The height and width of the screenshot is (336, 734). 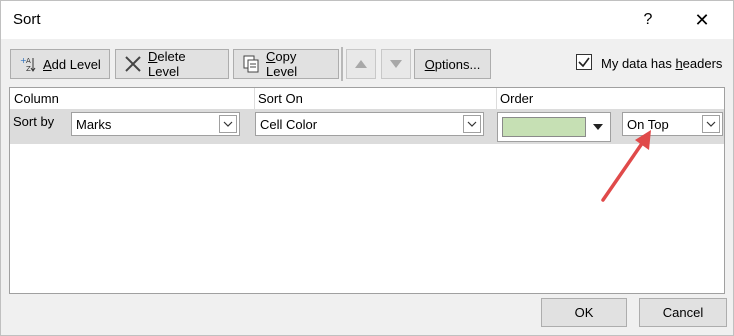 What do you see at coordinates (282, 64) in the screenshot?
I see `copy-level-label: Copy Level` at bounding box center [282, 64].